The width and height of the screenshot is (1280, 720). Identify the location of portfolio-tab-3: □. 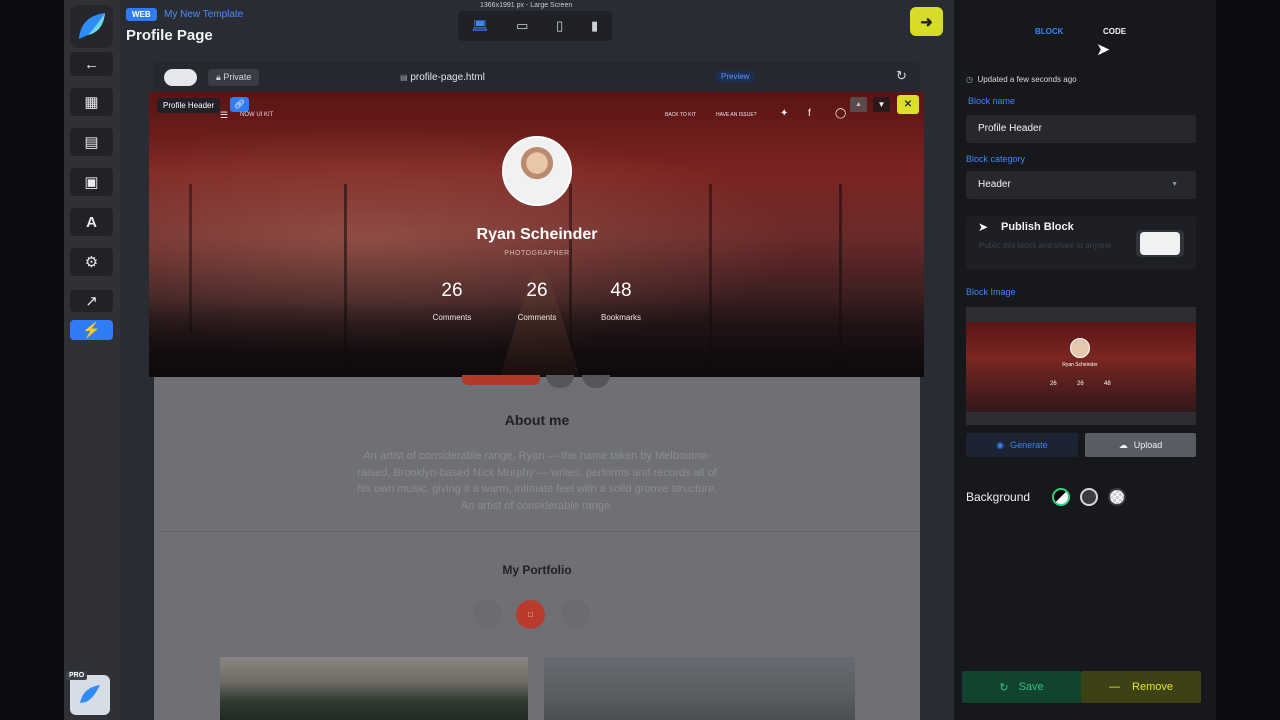
(575, 614).